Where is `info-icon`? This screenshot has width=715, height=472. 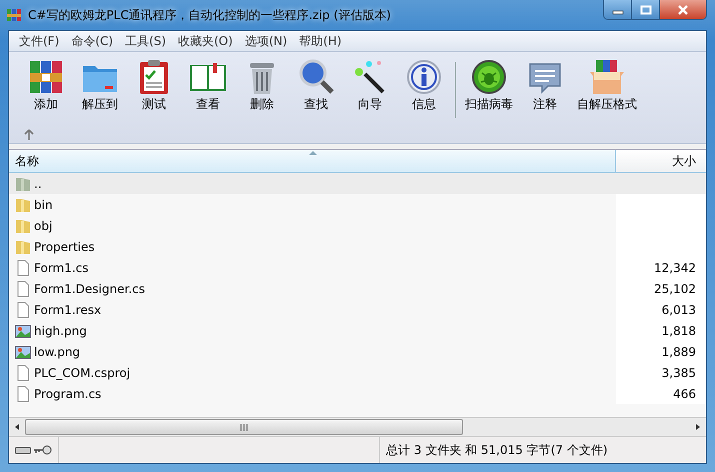
info-icon is located at coordinates (424, 77).